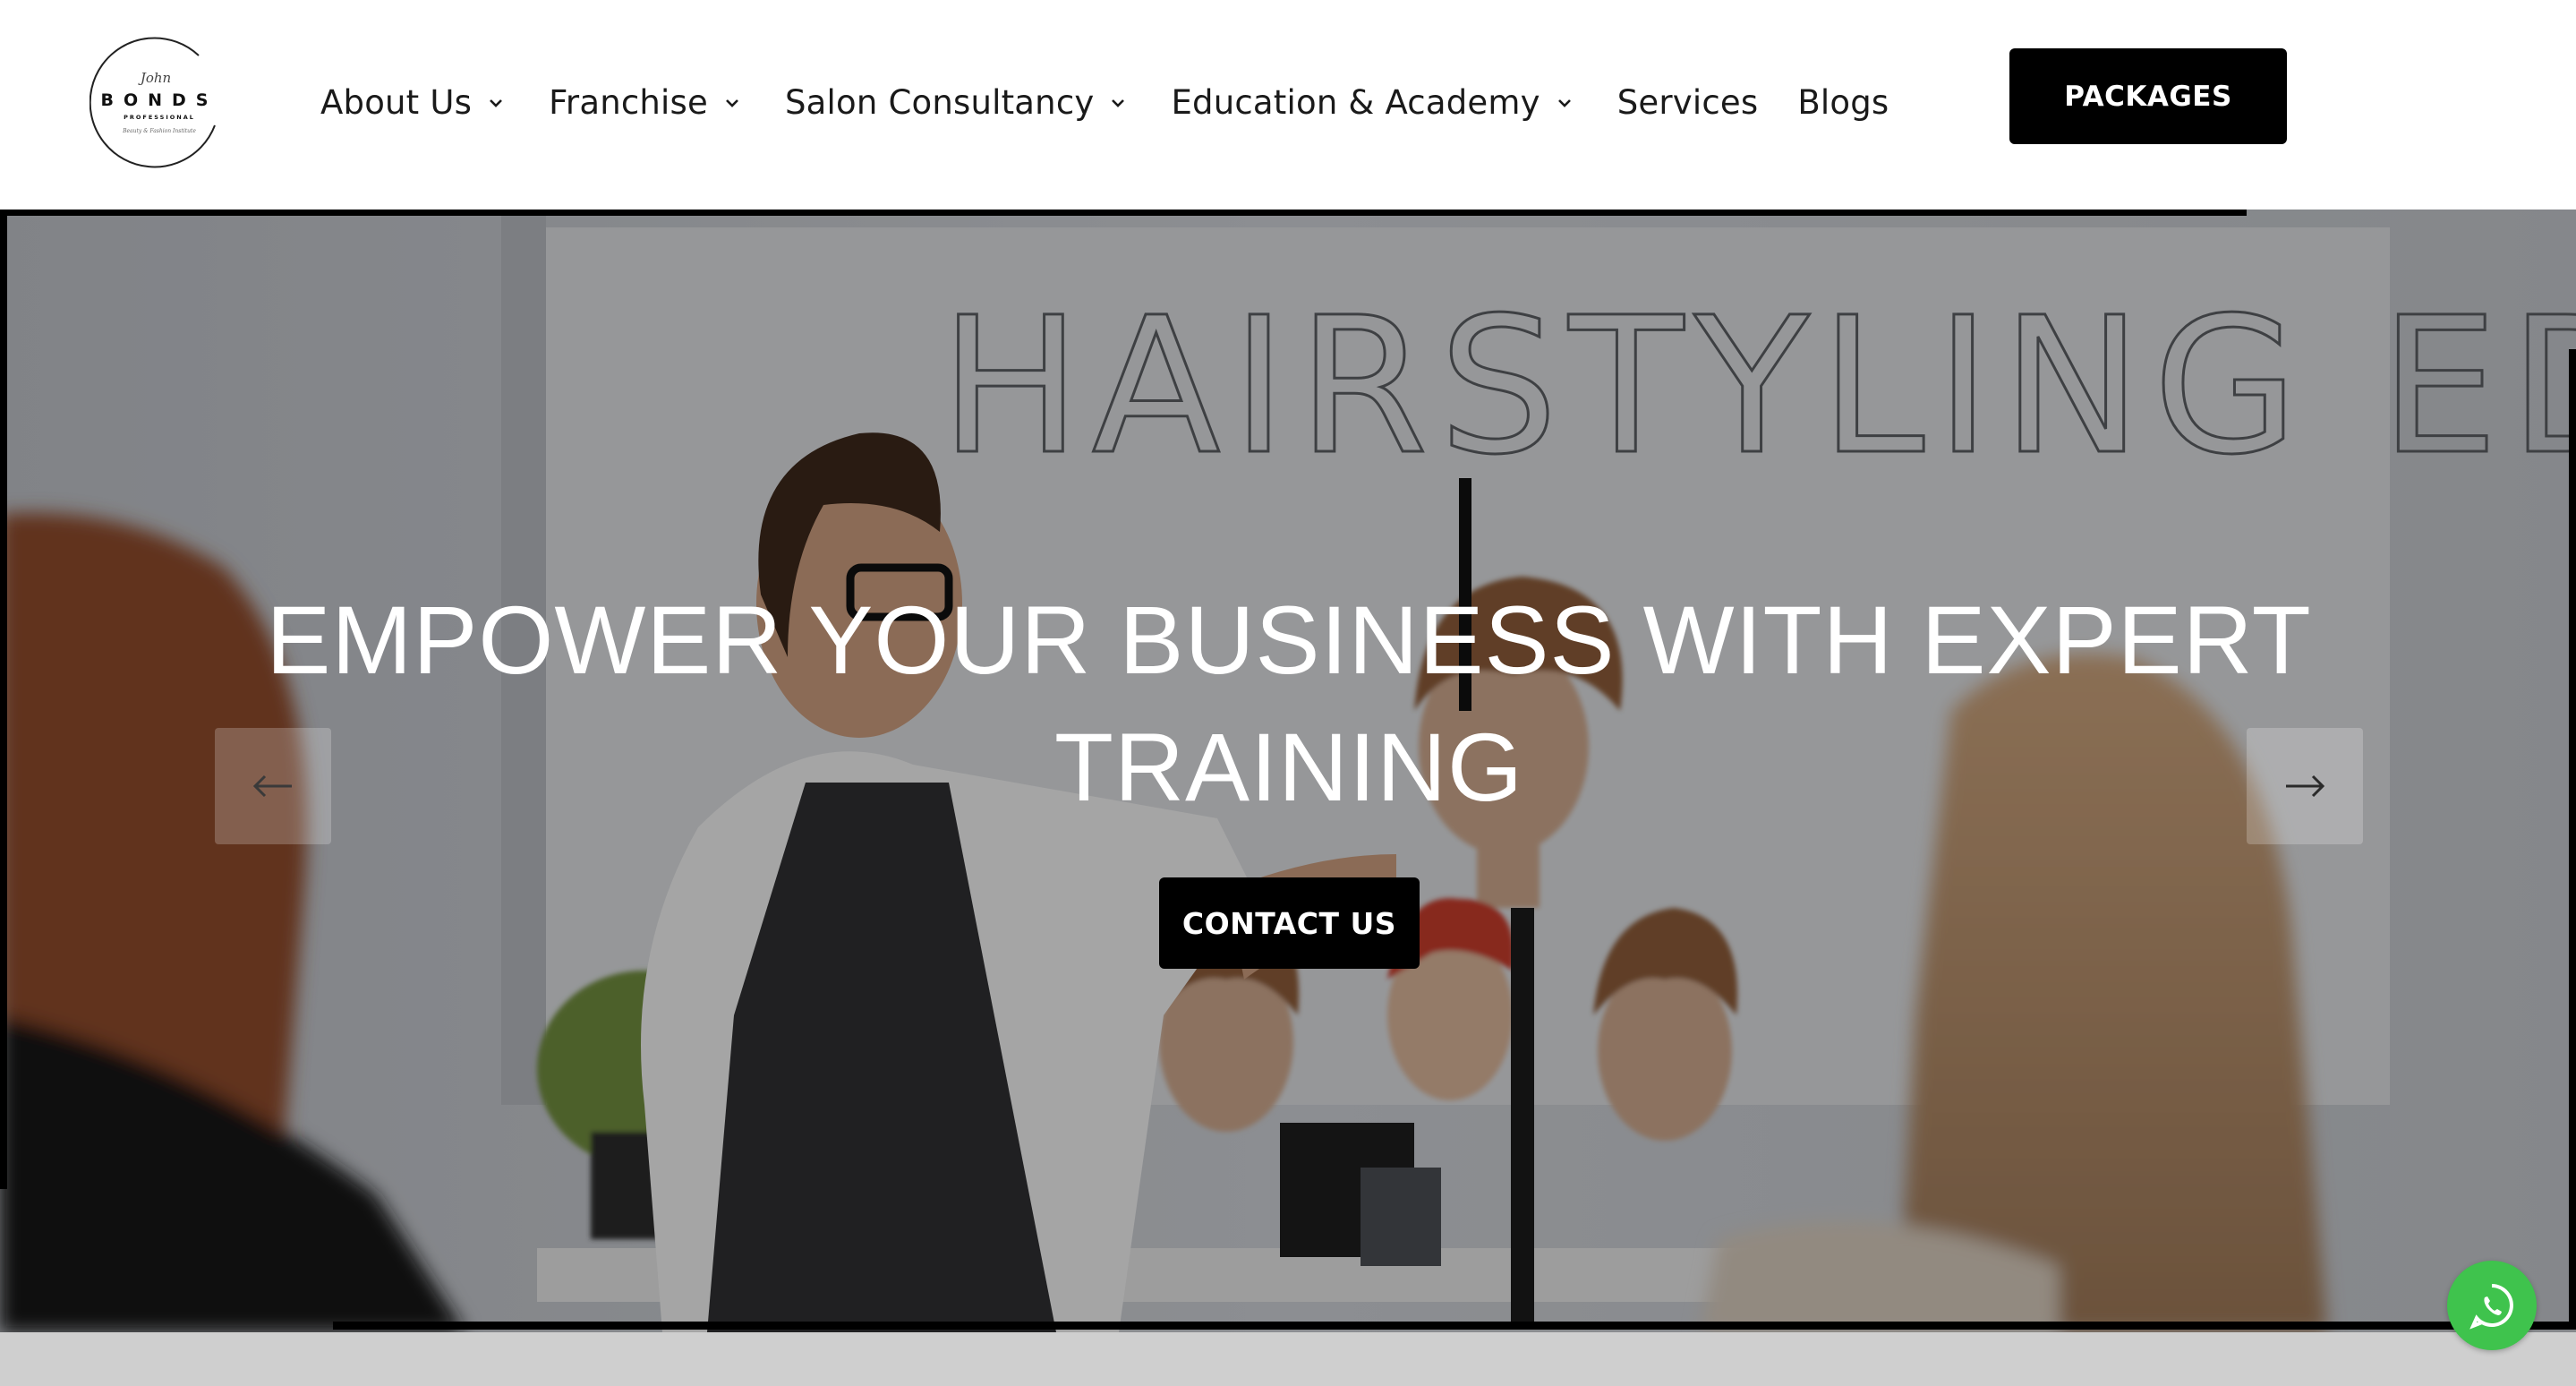  Describe the element at coordinates (154, 78) in the screenshot. I see `logo-signature: John` at that location.